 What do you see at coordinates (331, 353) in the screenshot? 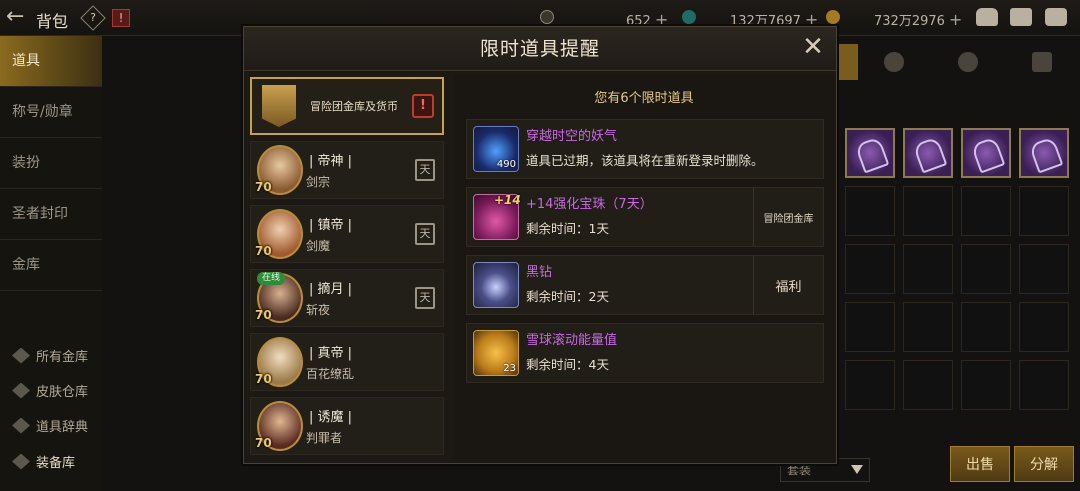
I see `character-name: | 真帝 |` at bounding box center [331, 353].